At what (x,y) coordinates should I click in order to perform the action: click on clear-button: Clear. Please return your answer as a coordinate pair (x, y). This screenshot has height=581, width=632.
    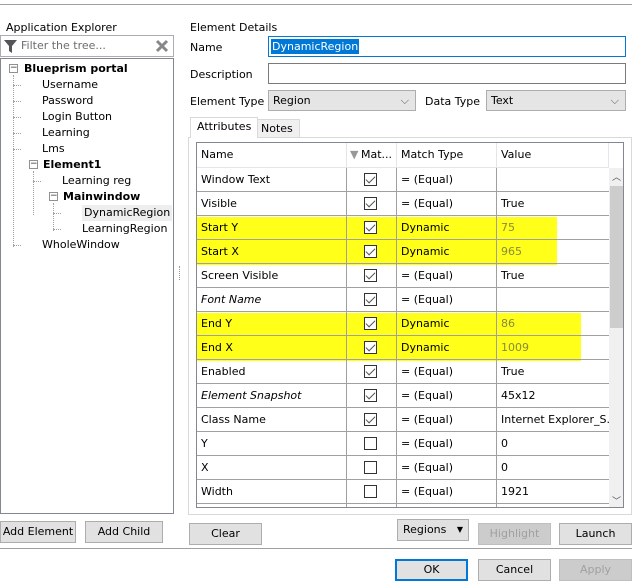
    Looking at the image, I should click on (225, 534).